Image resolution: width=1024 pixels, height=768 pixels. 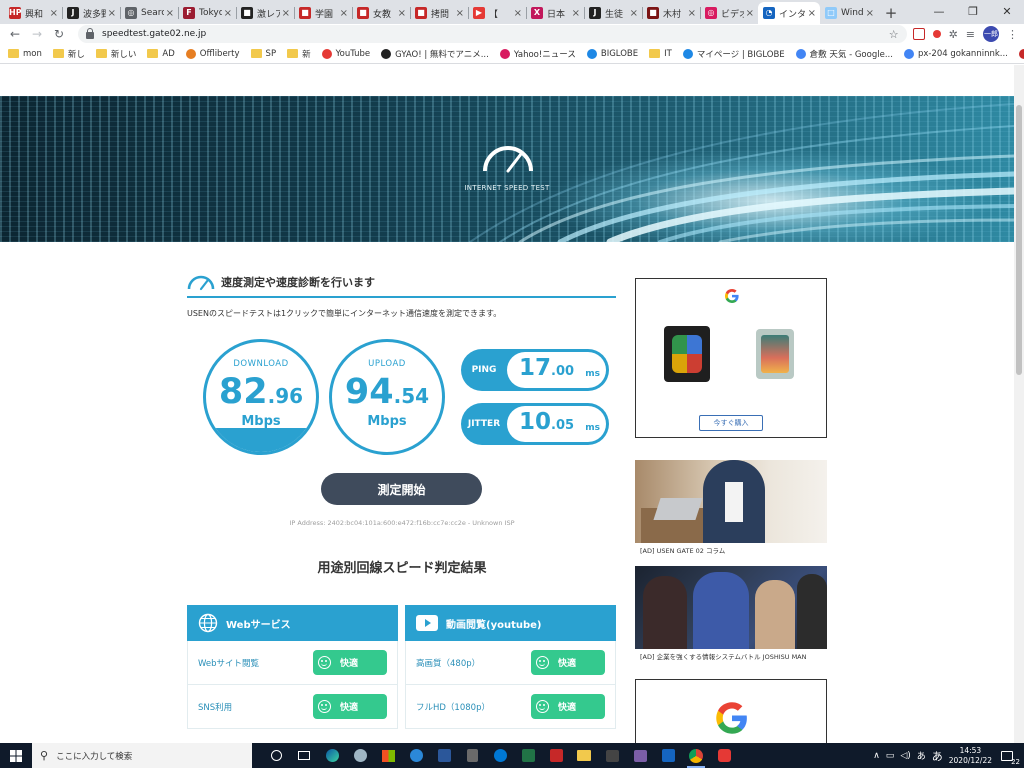 What do you see at coordinates (724, 755) in the screenshot?
I see `screen-recorder-icon` at bounding box center [724, 755].